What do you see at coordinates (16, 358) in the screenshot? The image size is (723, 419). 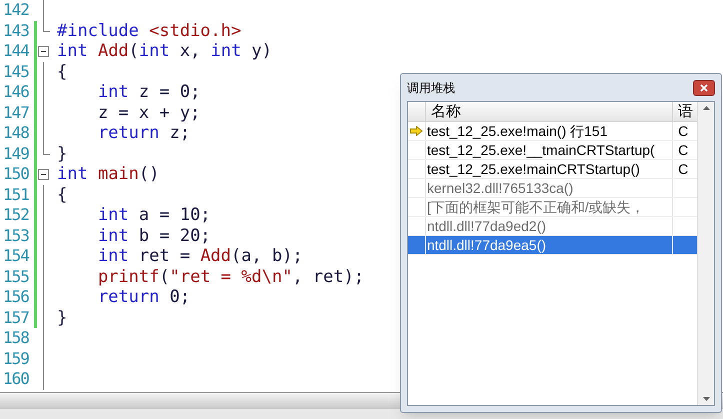 I see `line-number: 159` at bounding box center [16, 358].